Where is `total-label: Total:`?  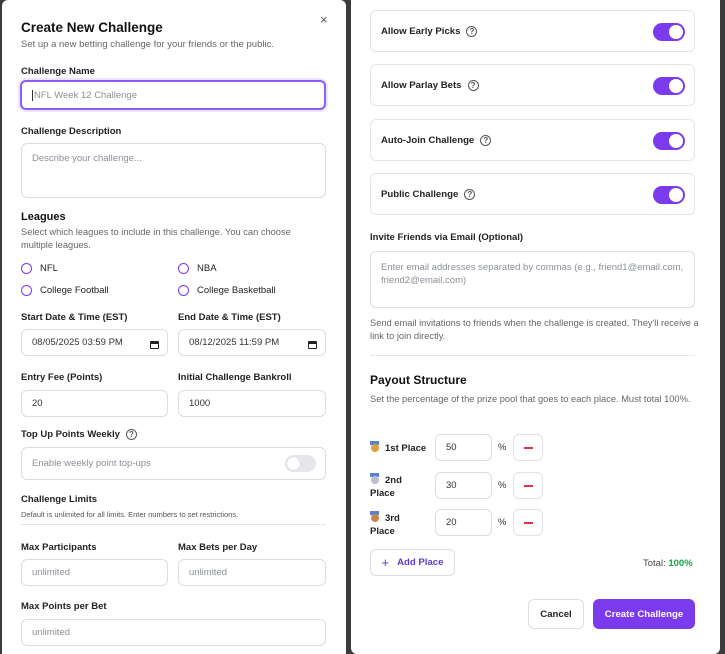 total-label: Total: is located at coordinates (654, 563).